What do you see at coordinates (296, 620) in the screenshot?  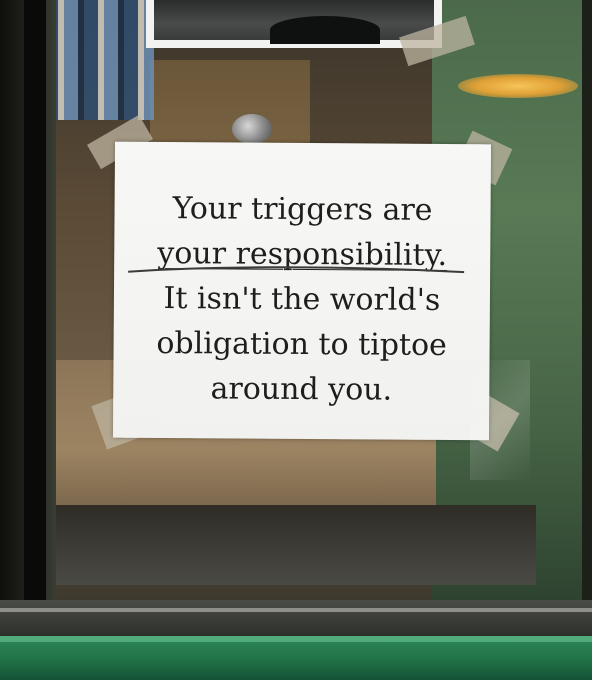 I see `window-sill` at bounding box center [296, 620].